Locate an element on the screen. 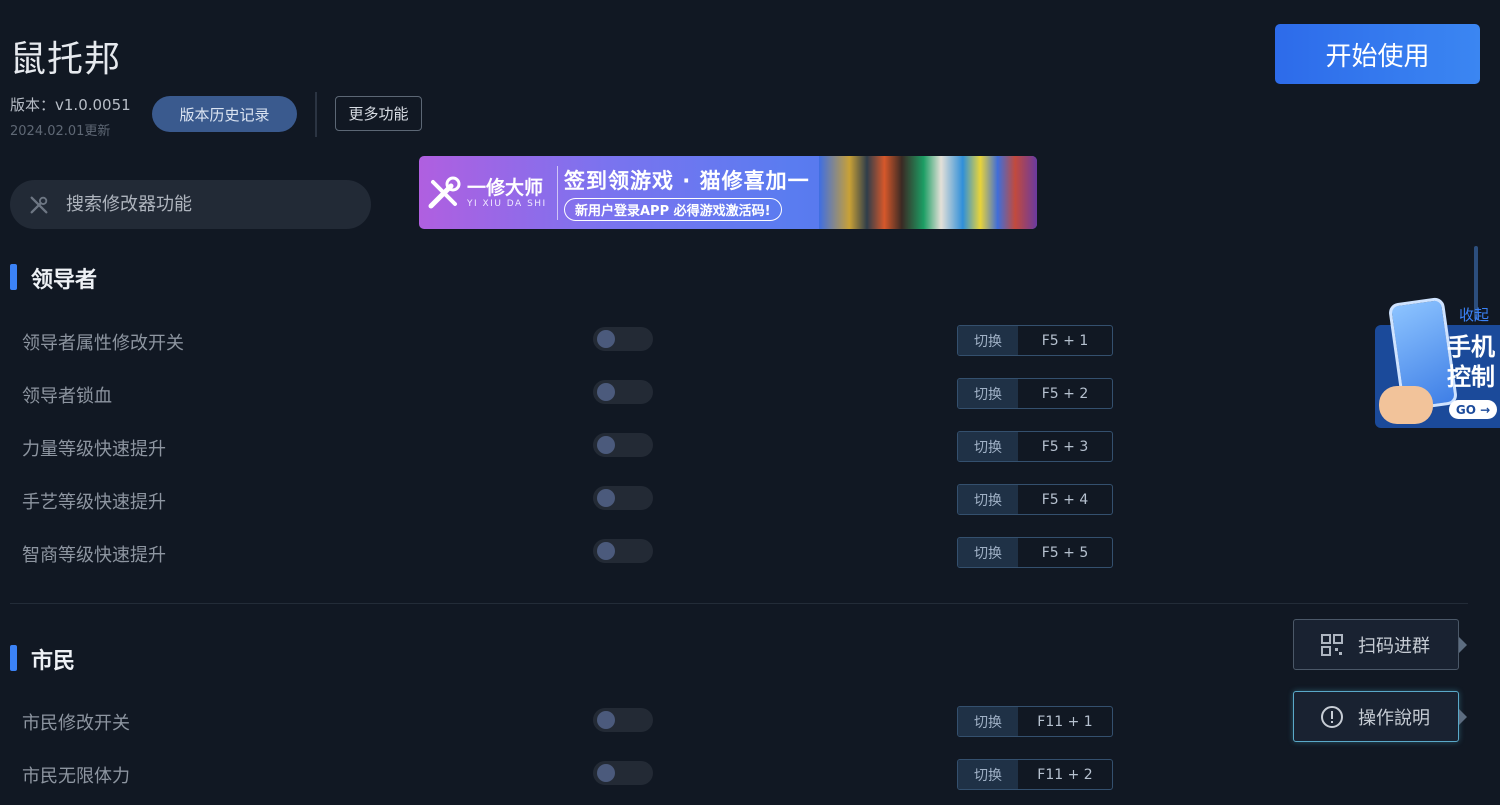  hotkey-value: F5 + 5 is located at coordinates (1065, 552).